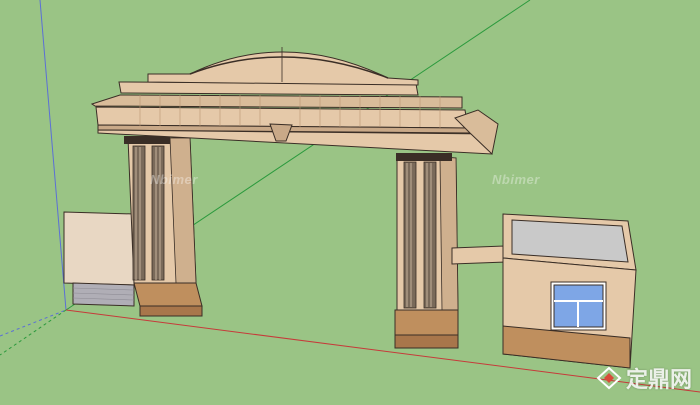 This screenshot has height=405, width=700. I want to click on blue-axis-dashed, so click(33, 323).